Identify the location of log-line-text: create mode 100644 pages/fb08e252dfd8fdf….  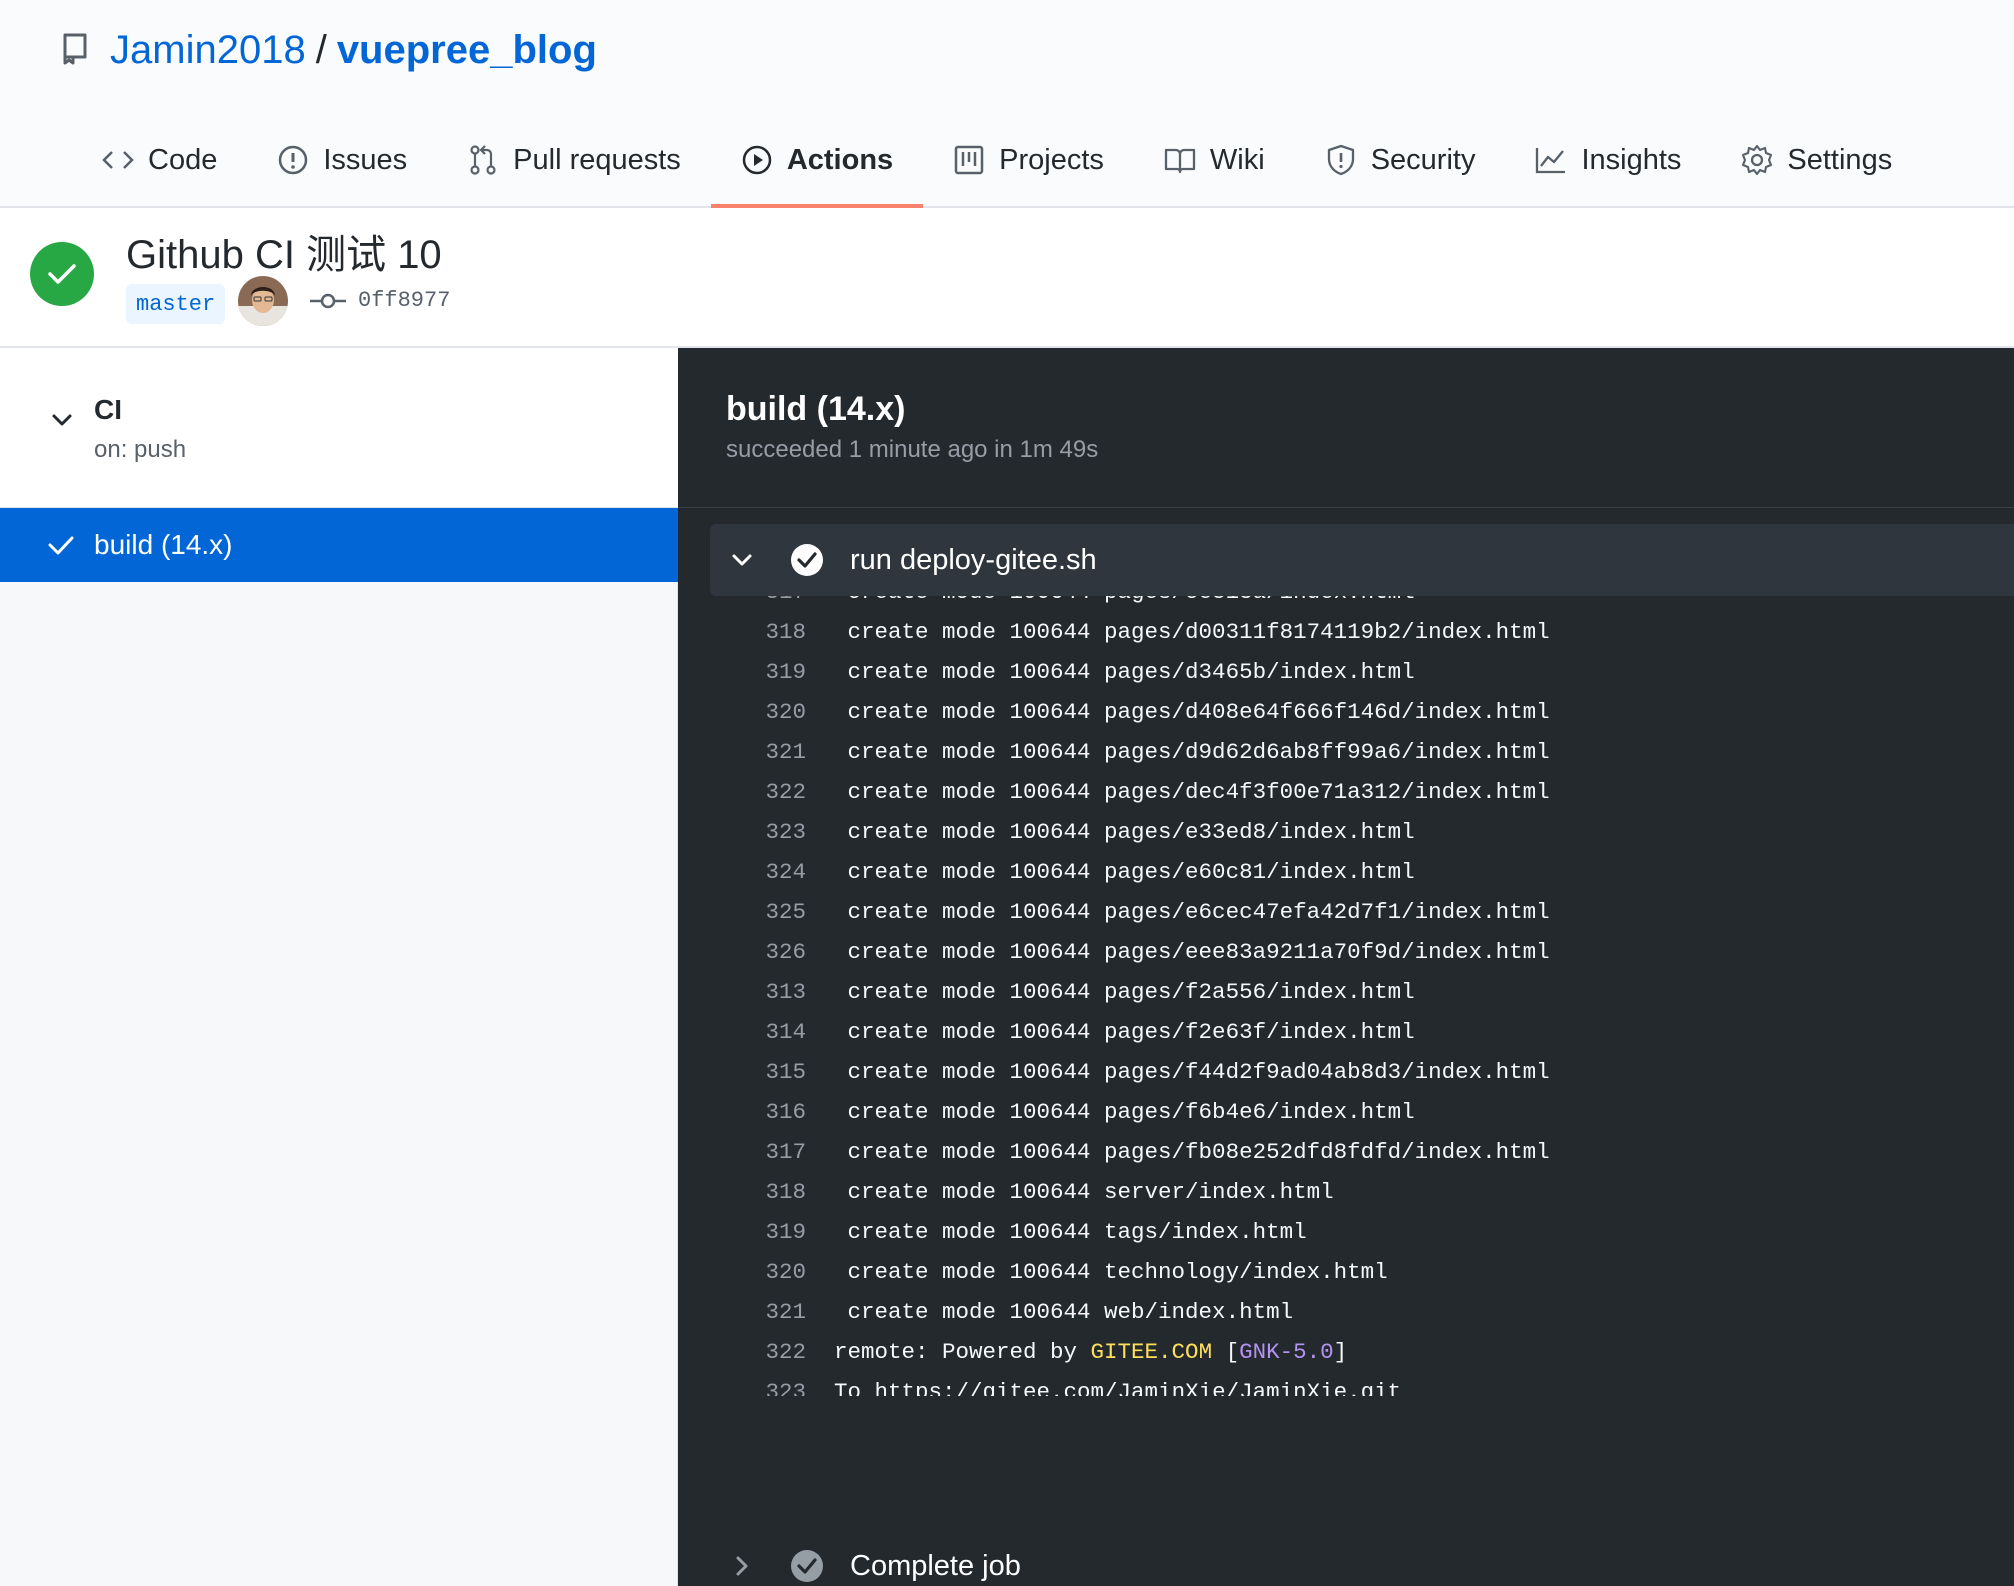
(1192, 1152).